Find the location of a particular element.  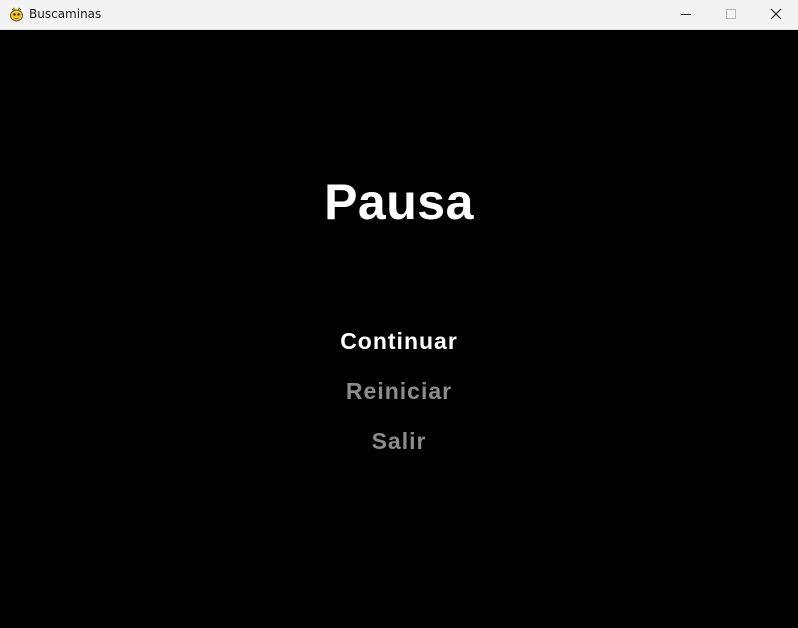

pygame-snake-icon is located at coordinates (16, 14).